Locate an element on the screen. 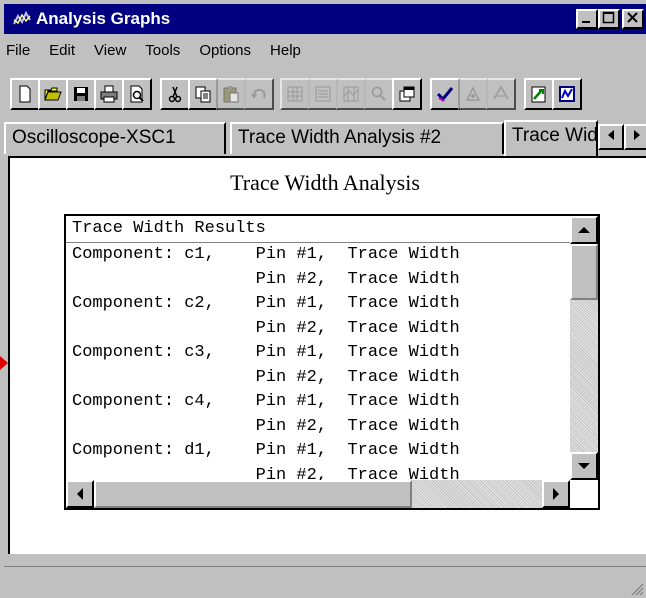 This screenshot has height=598, width=646. tab-oscilloscope-xsc1: Oscilloscope-XSC1 is located at coordinates (115, 138).